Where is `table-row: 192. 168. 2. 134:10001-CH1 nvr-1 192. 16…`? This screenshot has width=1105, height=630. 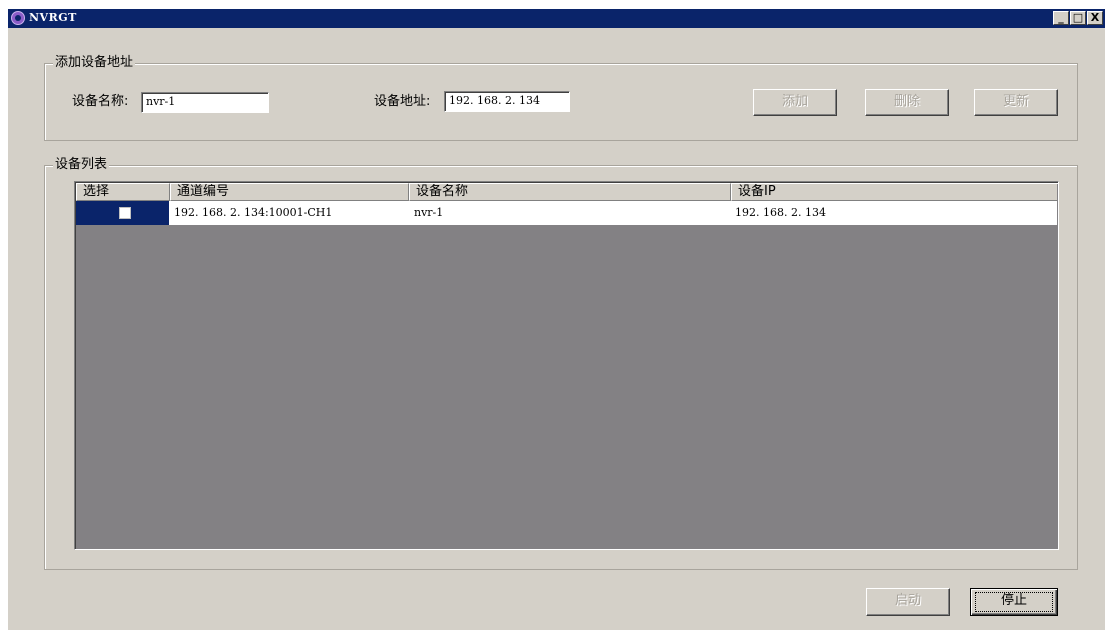 table-row: 192. 168. 2. 134:10001-CH1 nvr-1 192. 16… is located at coordinates (566, 213).